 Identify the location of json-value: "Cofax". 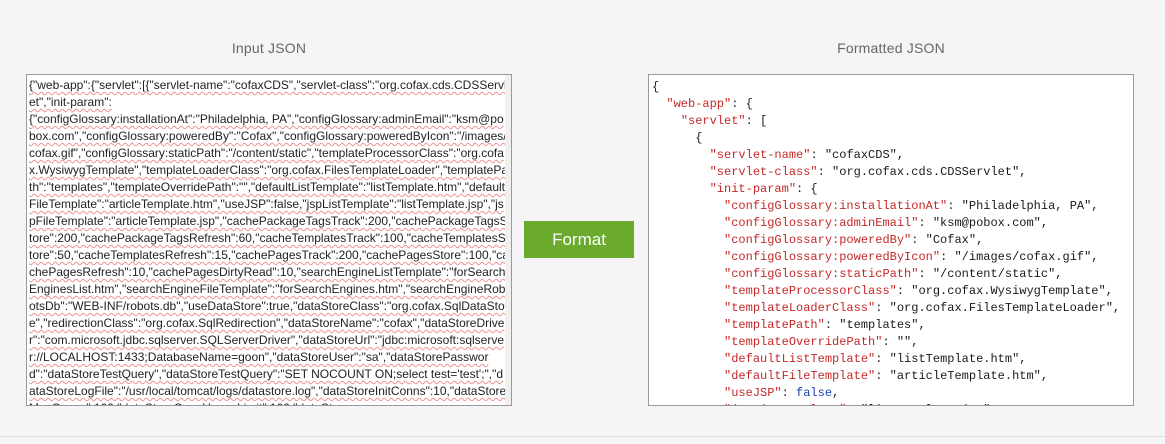
(951, 240).